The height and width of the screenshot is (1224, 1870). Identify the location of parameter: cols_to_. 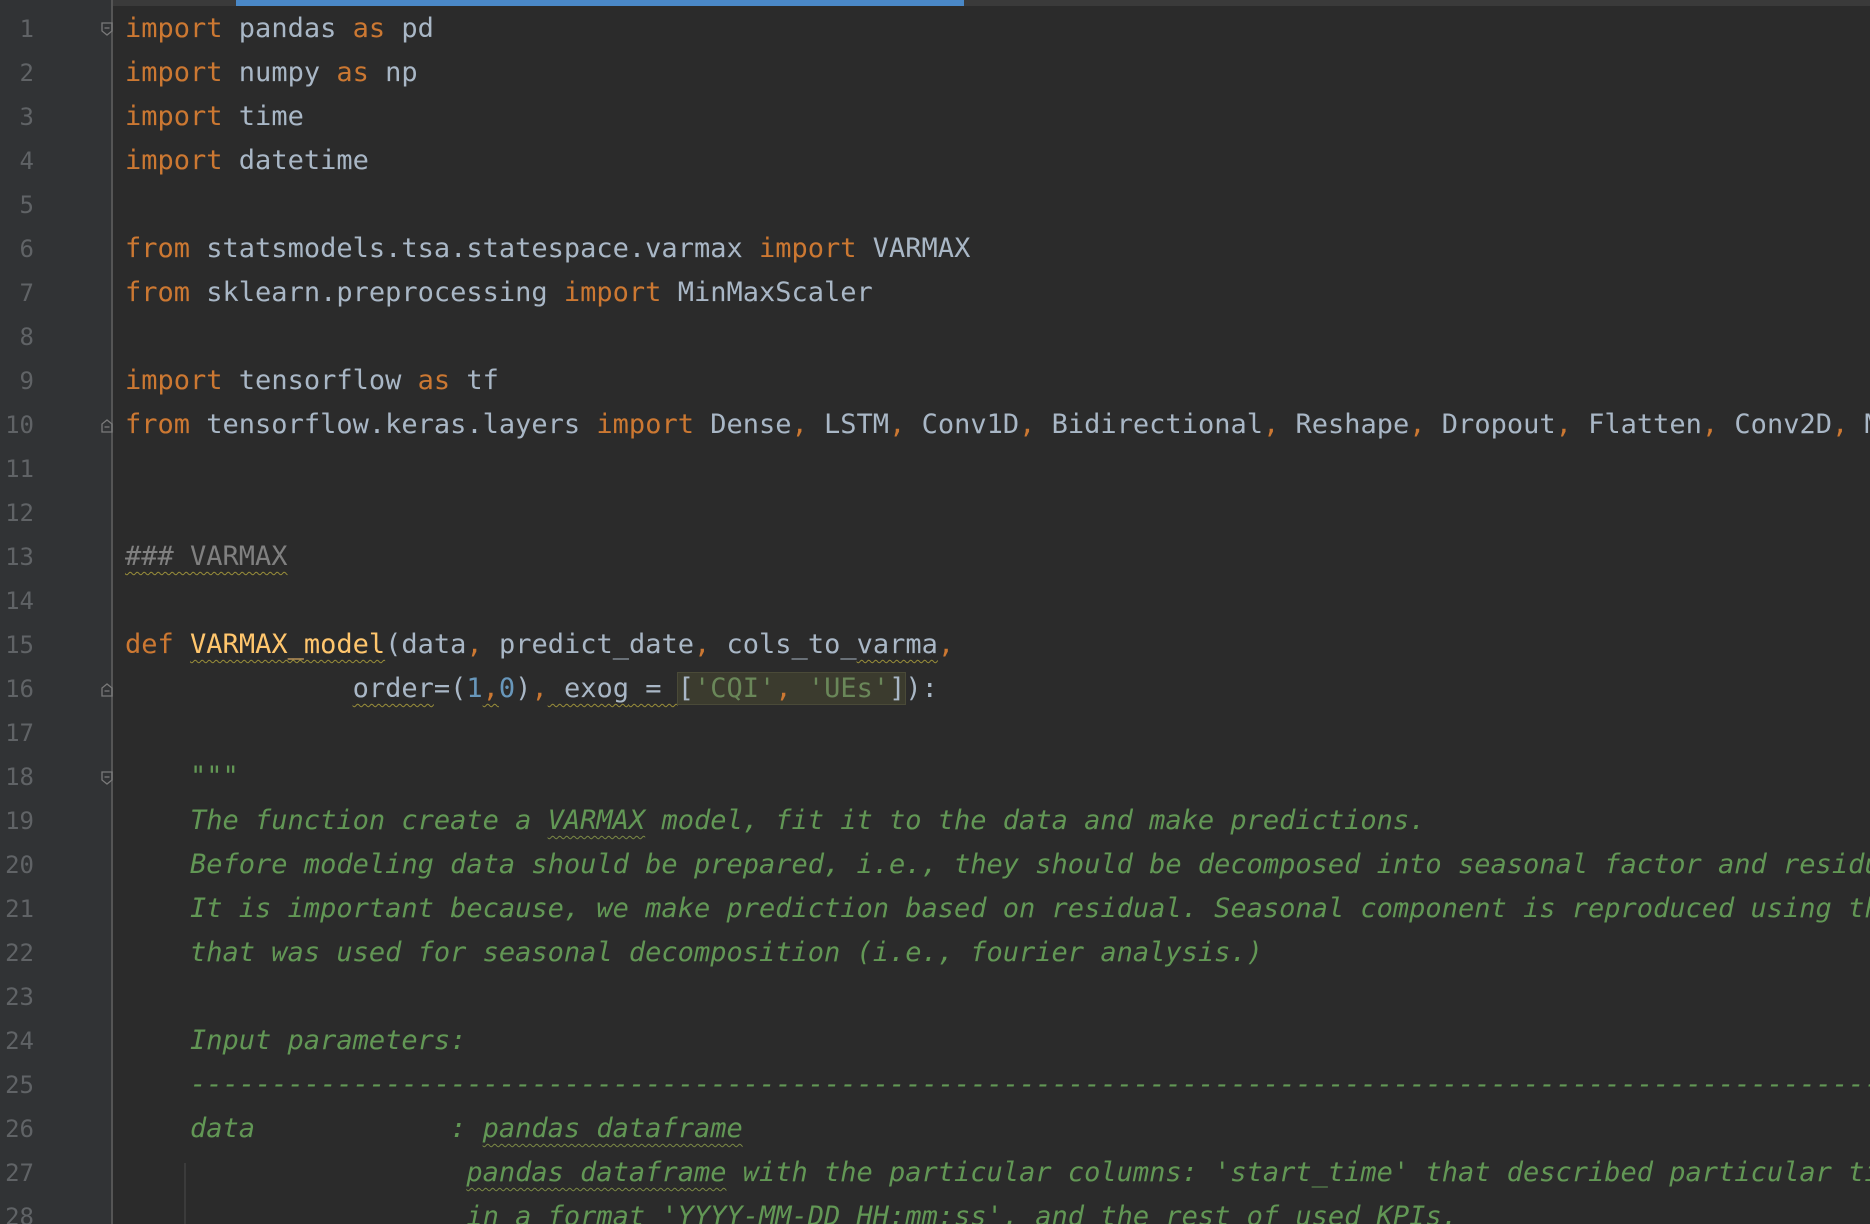
(783, 644).